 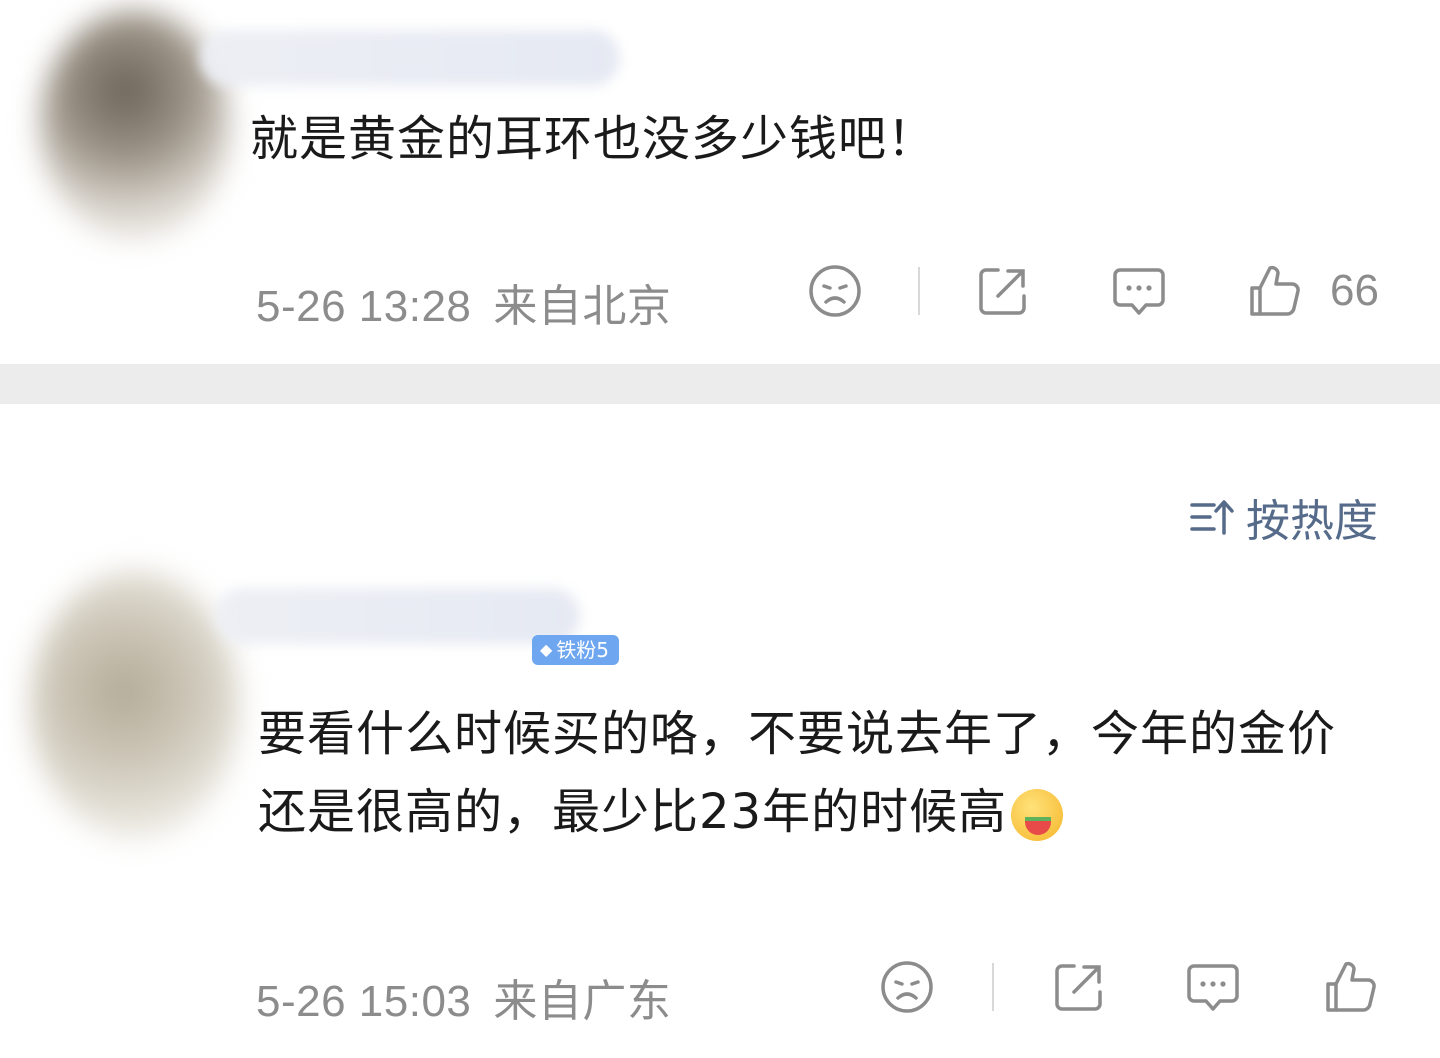 What do you see at coordinates (1037, 815) in the screenshot?
I see `eating-watermelon-emoji-icon` at bounding box center [1037, 815].